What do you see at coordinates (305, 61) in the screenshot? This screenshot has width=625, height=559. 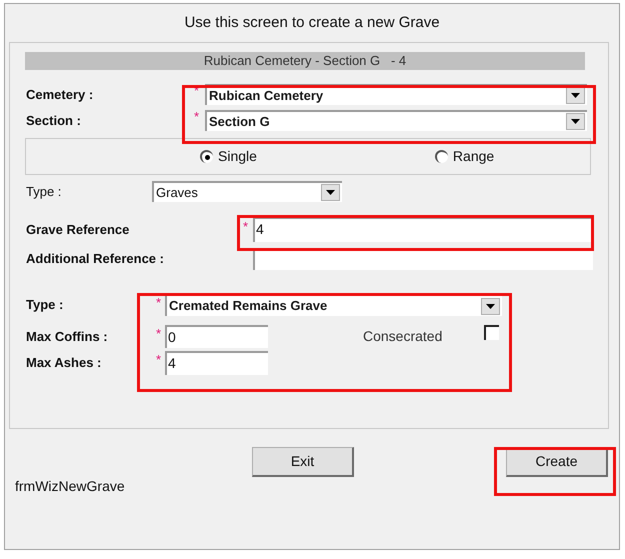 I see `record-header: Rubican Cemetery - Section G - 4` at bounding box center [305, 61].